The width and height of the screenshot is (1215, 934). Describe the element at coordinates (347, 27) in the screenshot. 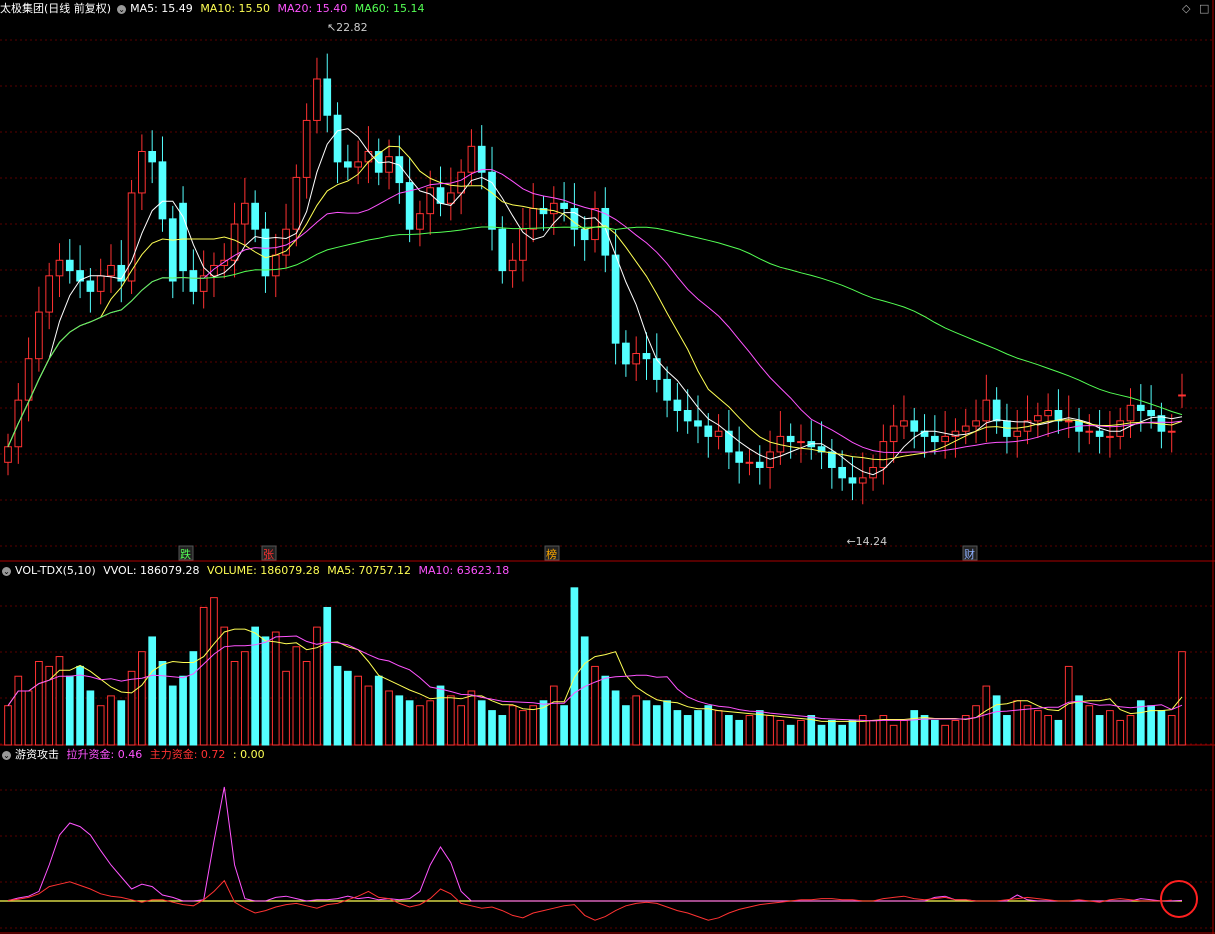

I see `high-price-label: ↖22.82` at that location.